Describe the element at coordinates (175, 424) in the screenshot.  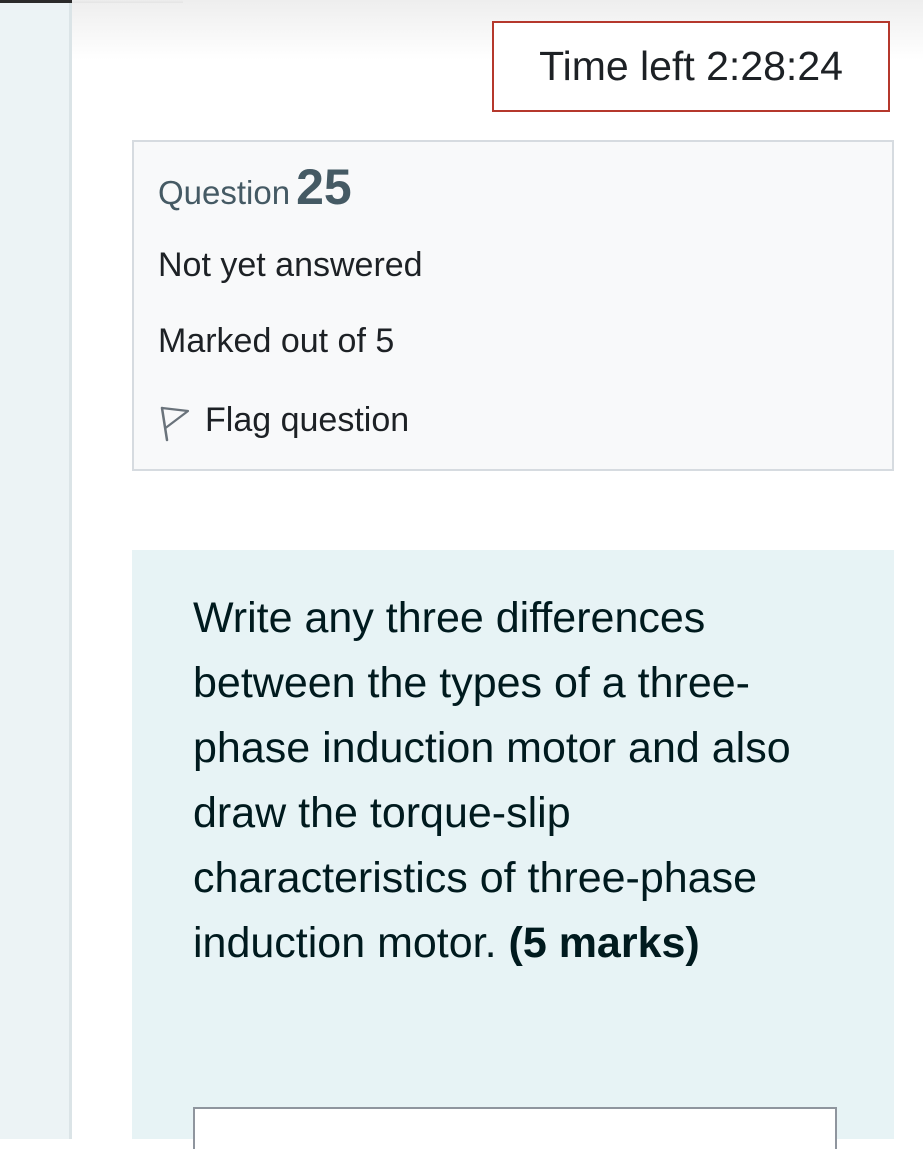
I see `flag-outline-icon` at that location.